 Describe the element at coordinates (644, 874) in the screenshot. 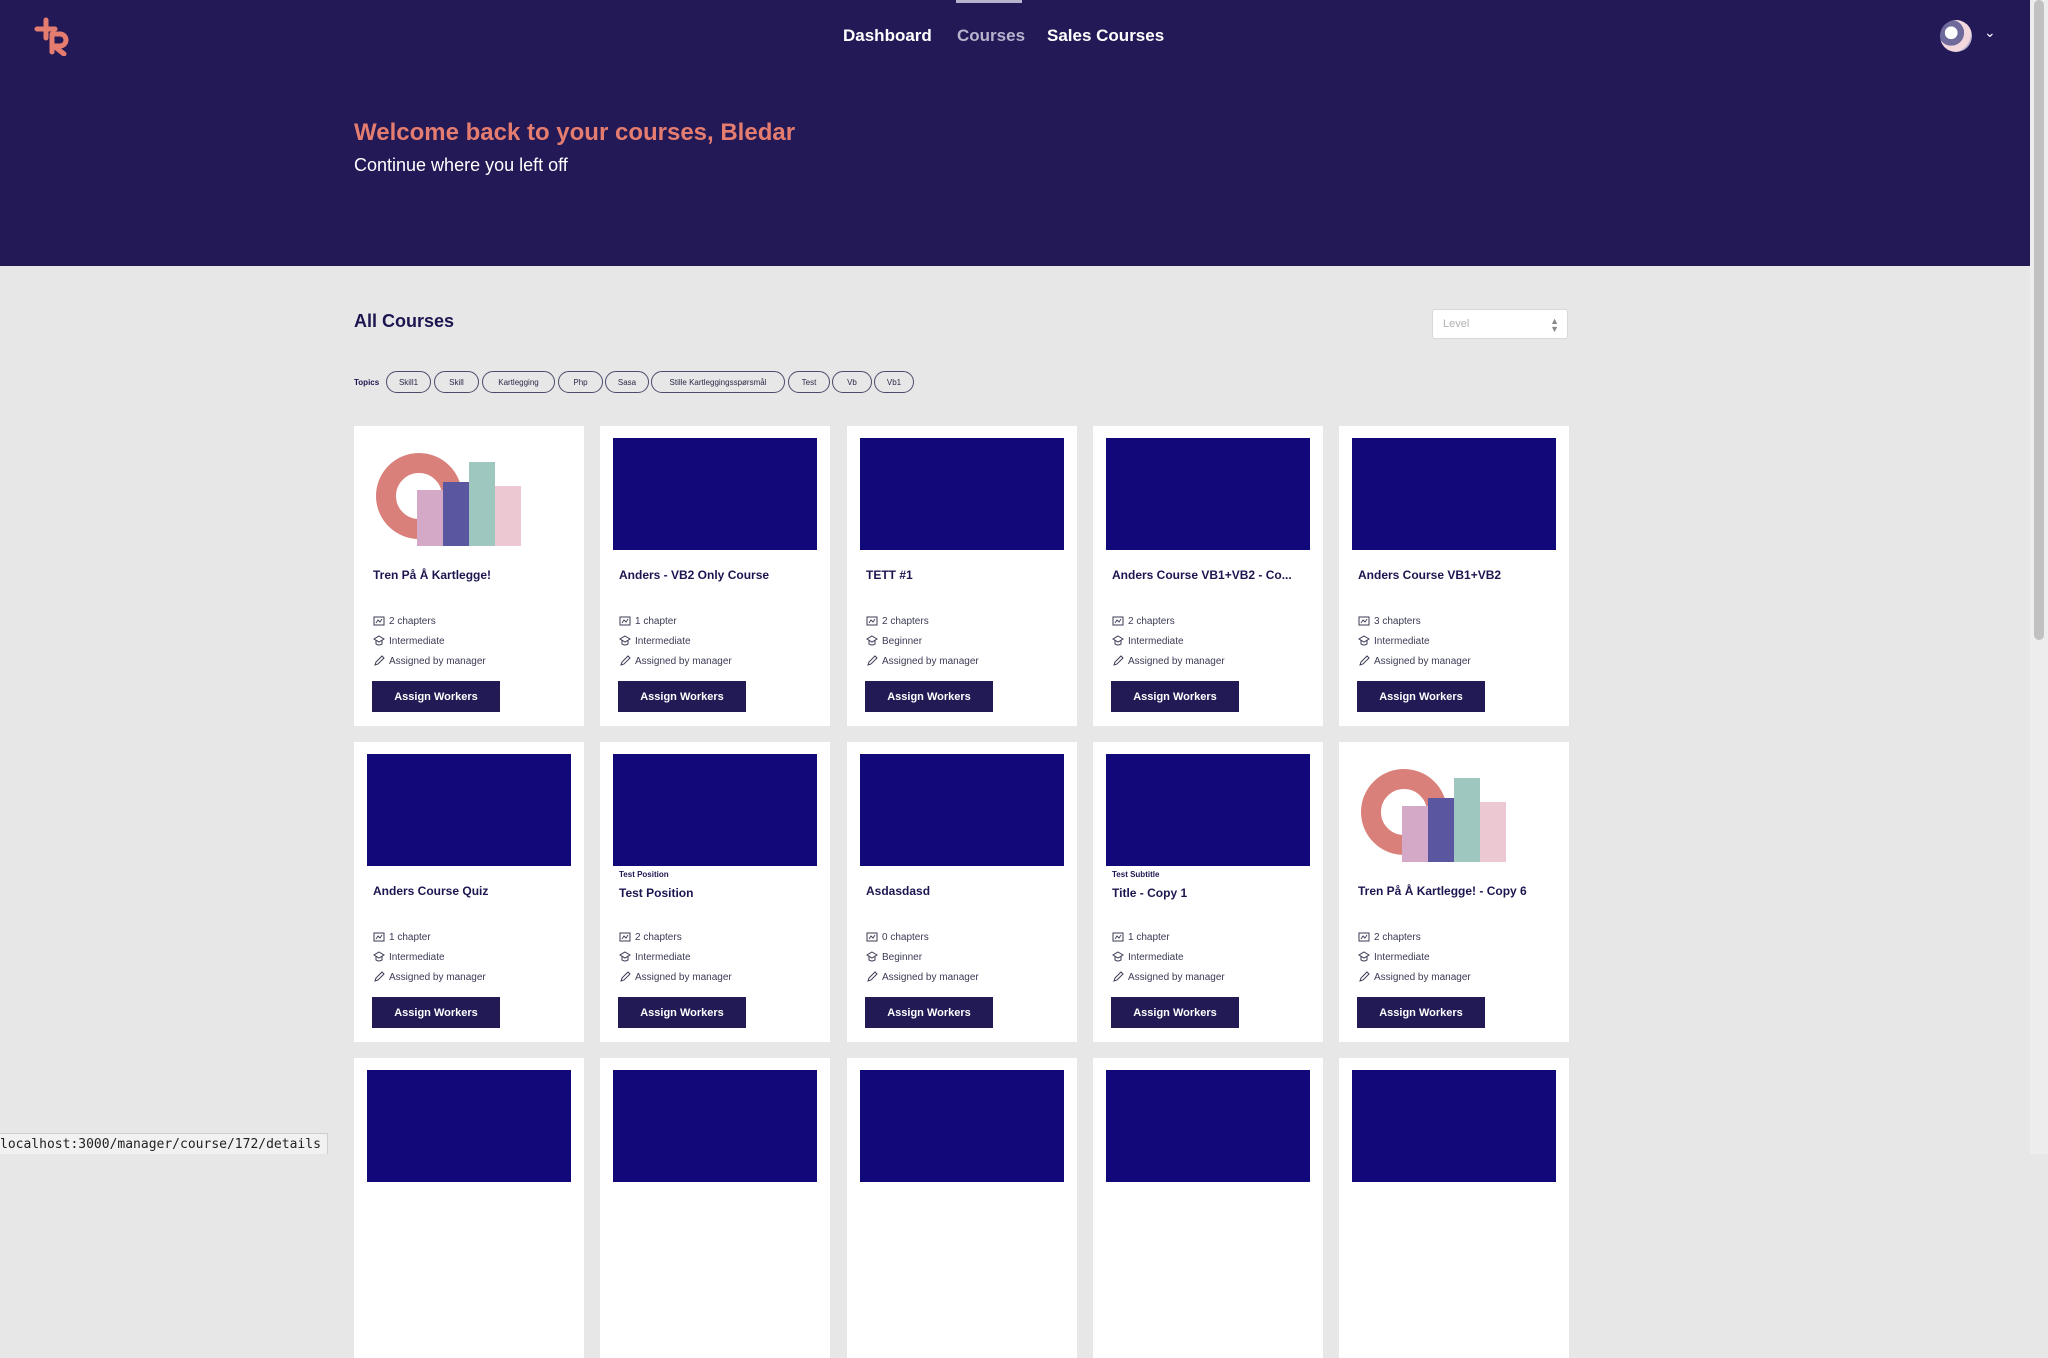

I see `course-subtitle: Test Position` at that location.